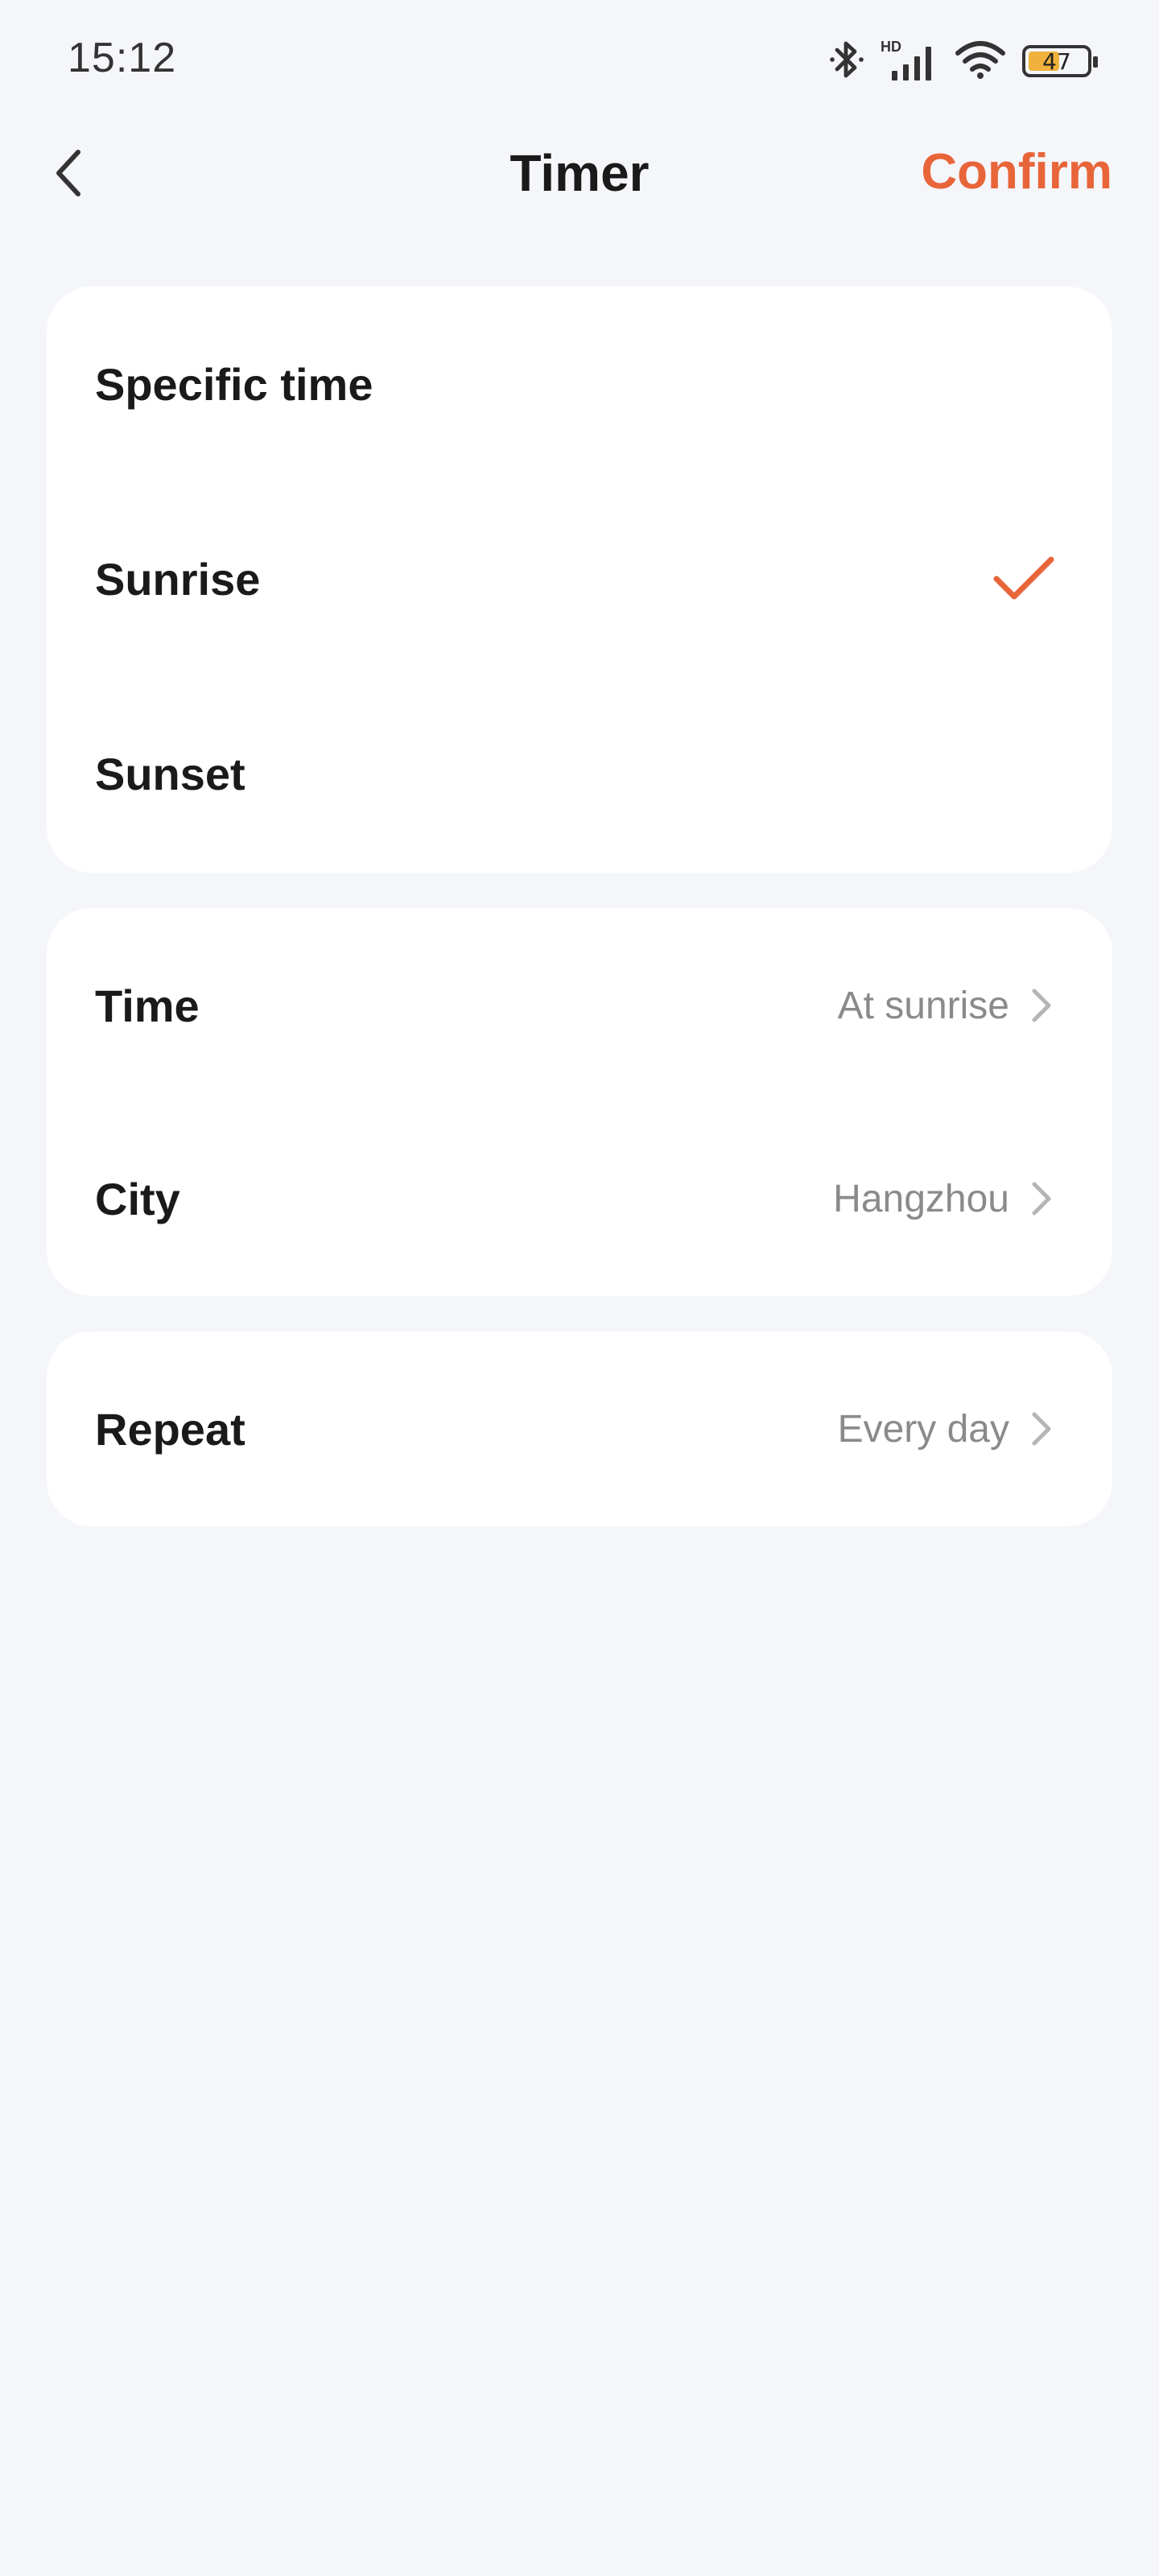  What do you see at coordinates (579, 173) in the screenshot?
I see `nav-bar: Timer Confirm` at bounding box center [579, 173].